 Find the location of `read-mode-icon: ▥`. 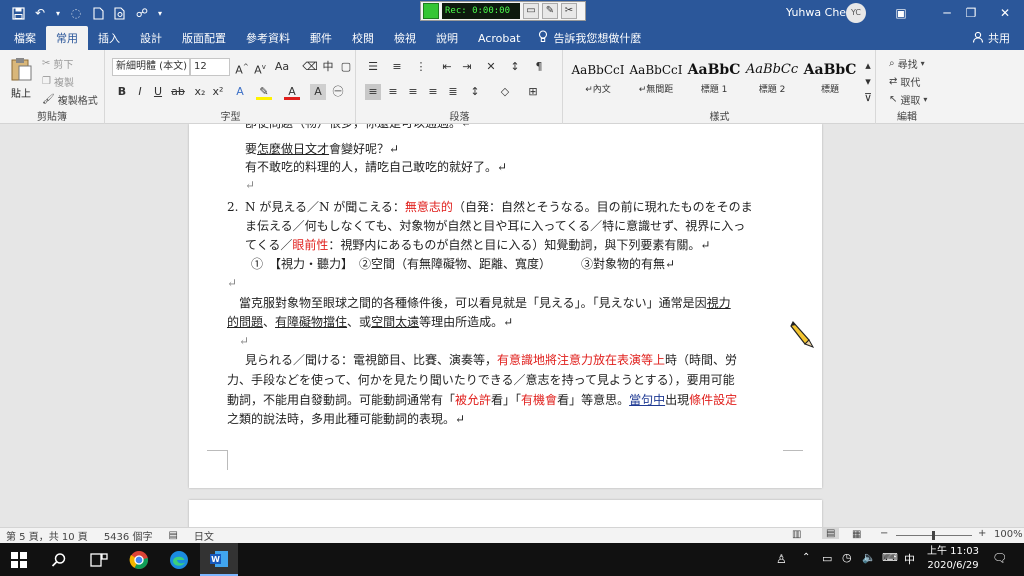

read-mode-icon: ▥ is located at coordinates (796, 534).